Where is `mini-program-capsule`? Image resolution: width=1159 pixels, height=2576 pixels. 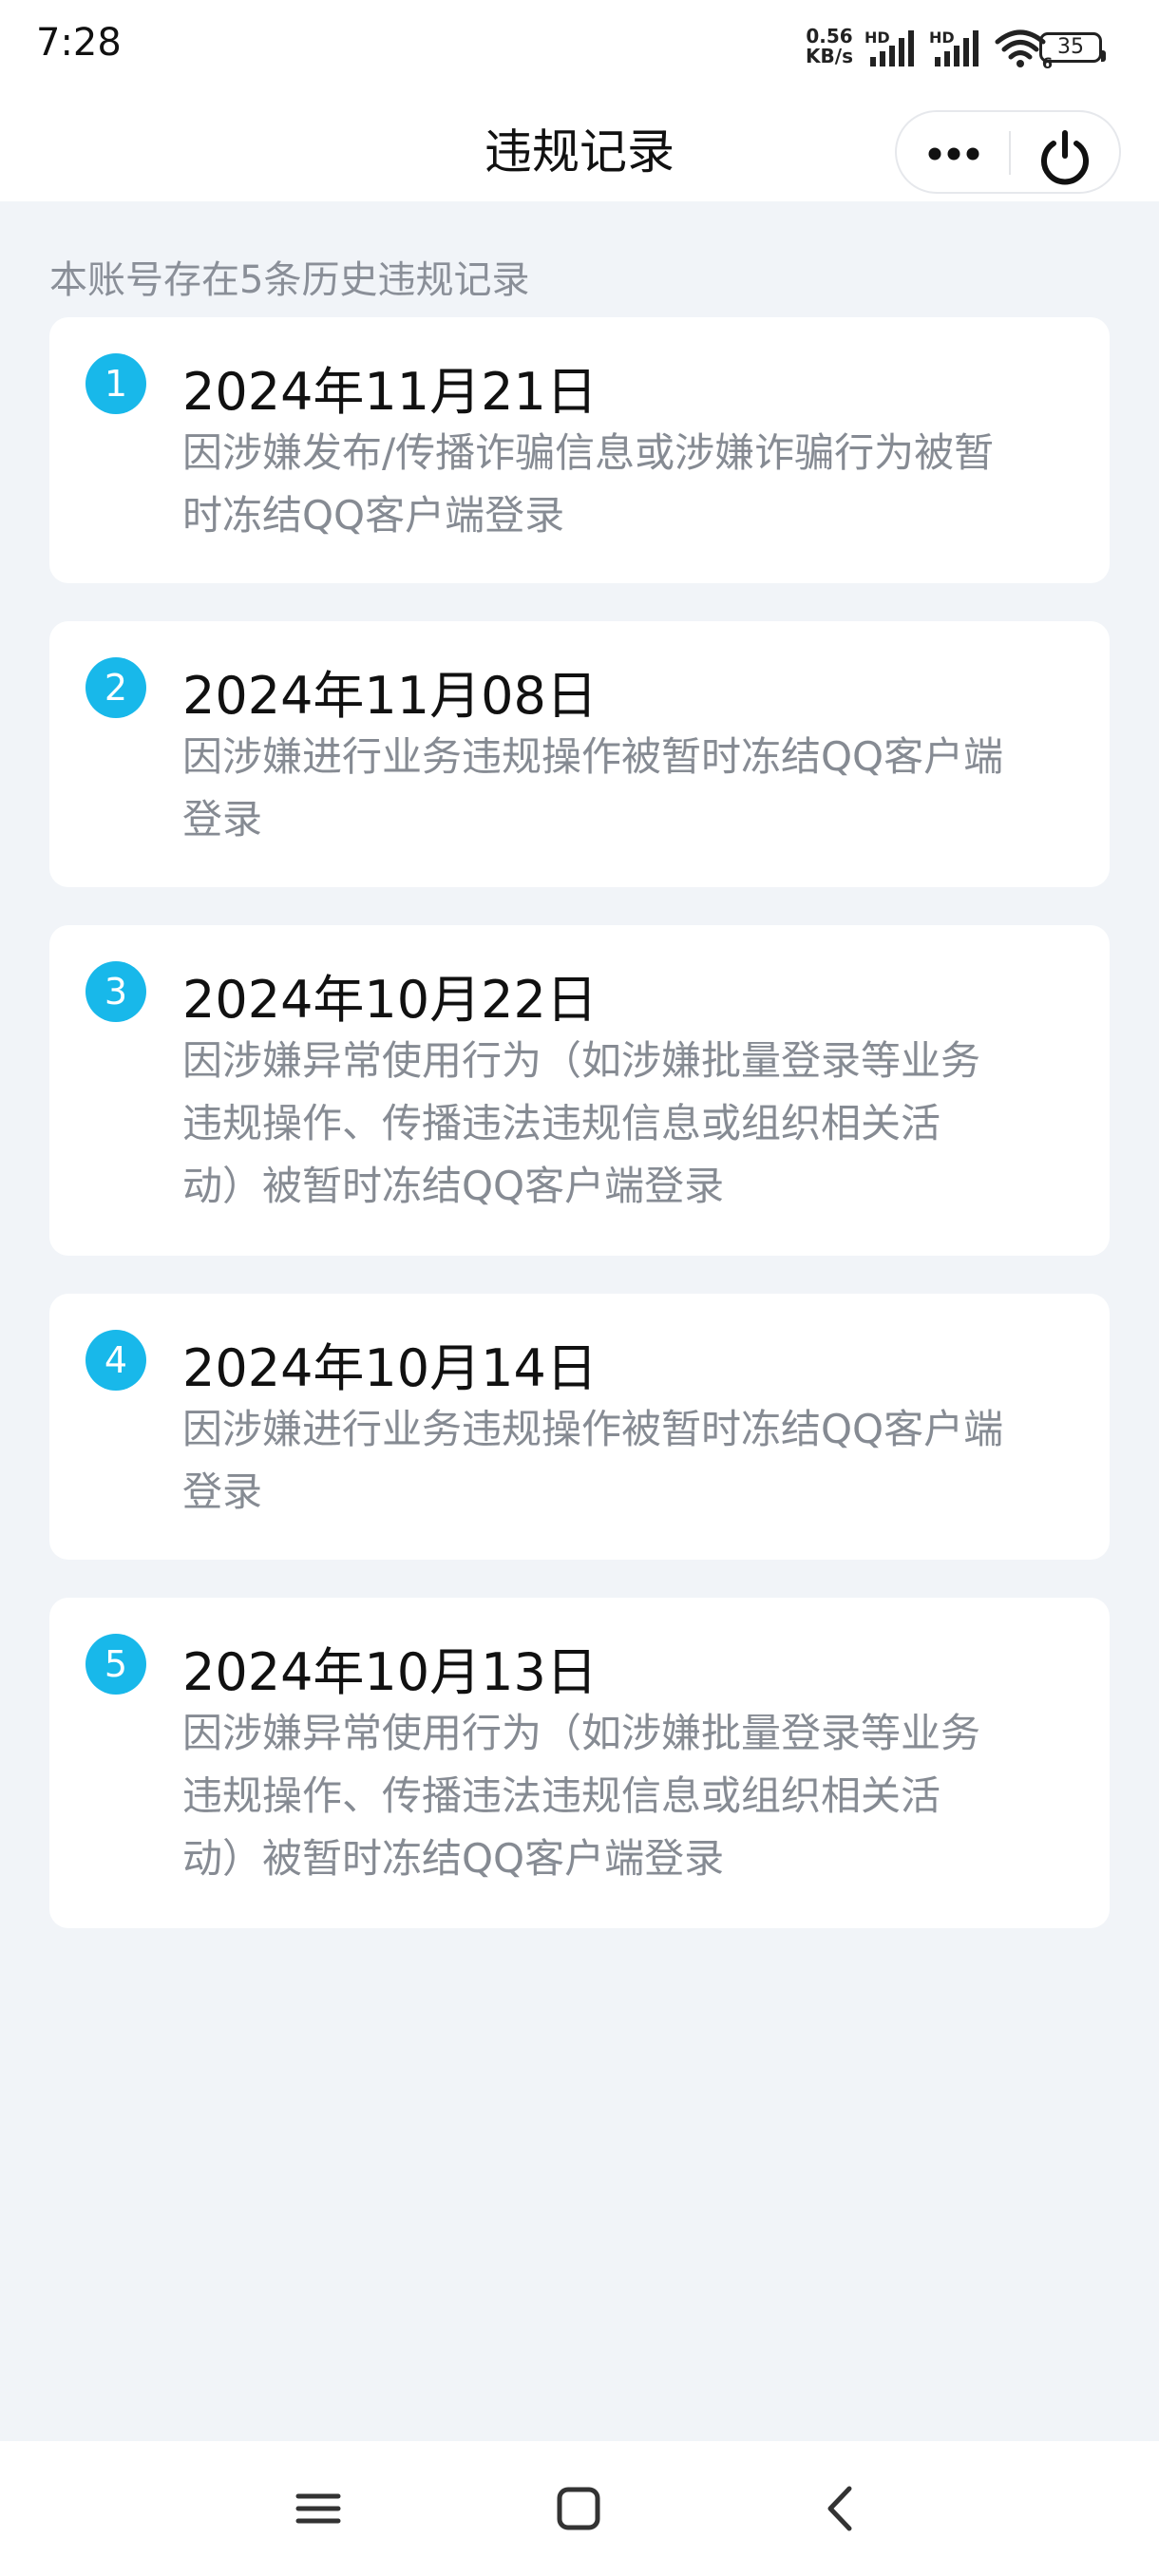 mini-program-capsule is located at coordinates (1008, 152).